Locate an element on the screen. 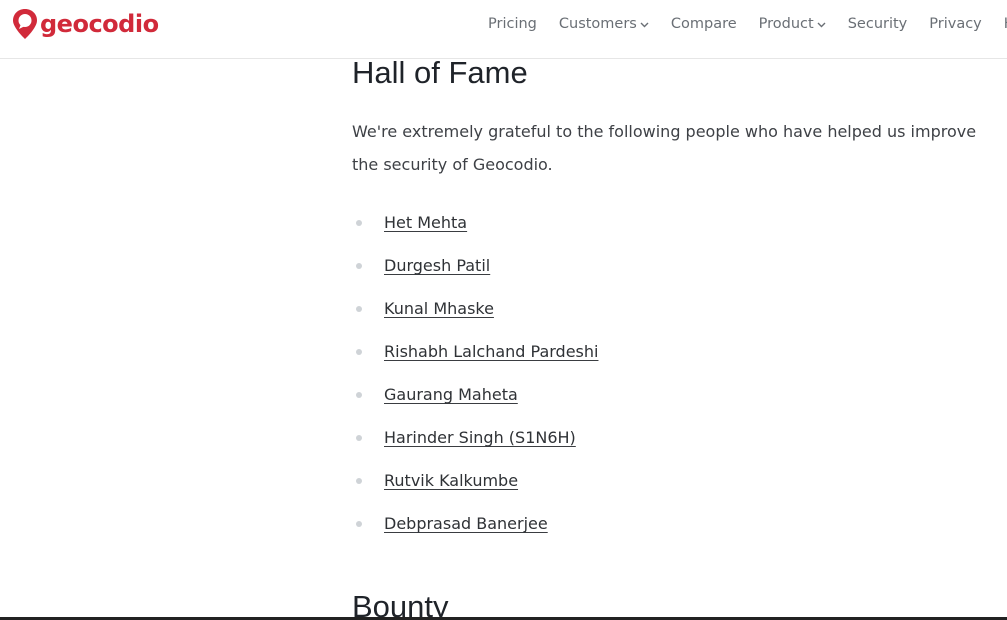 This screenshot has width=1007, height=620. nav-privacy-label: Privacy is located at coordinates (955, 24).